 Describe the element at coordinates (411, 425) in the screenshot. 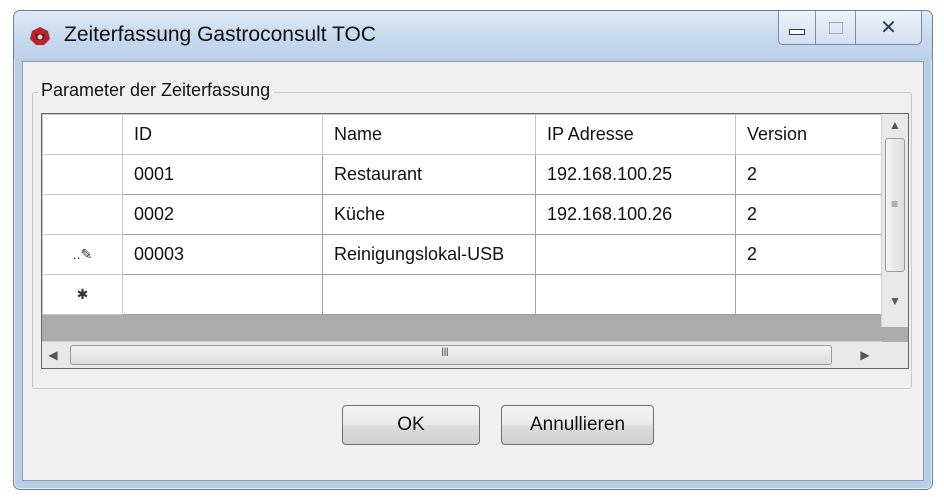

I see `ok-button: OK` at that location.